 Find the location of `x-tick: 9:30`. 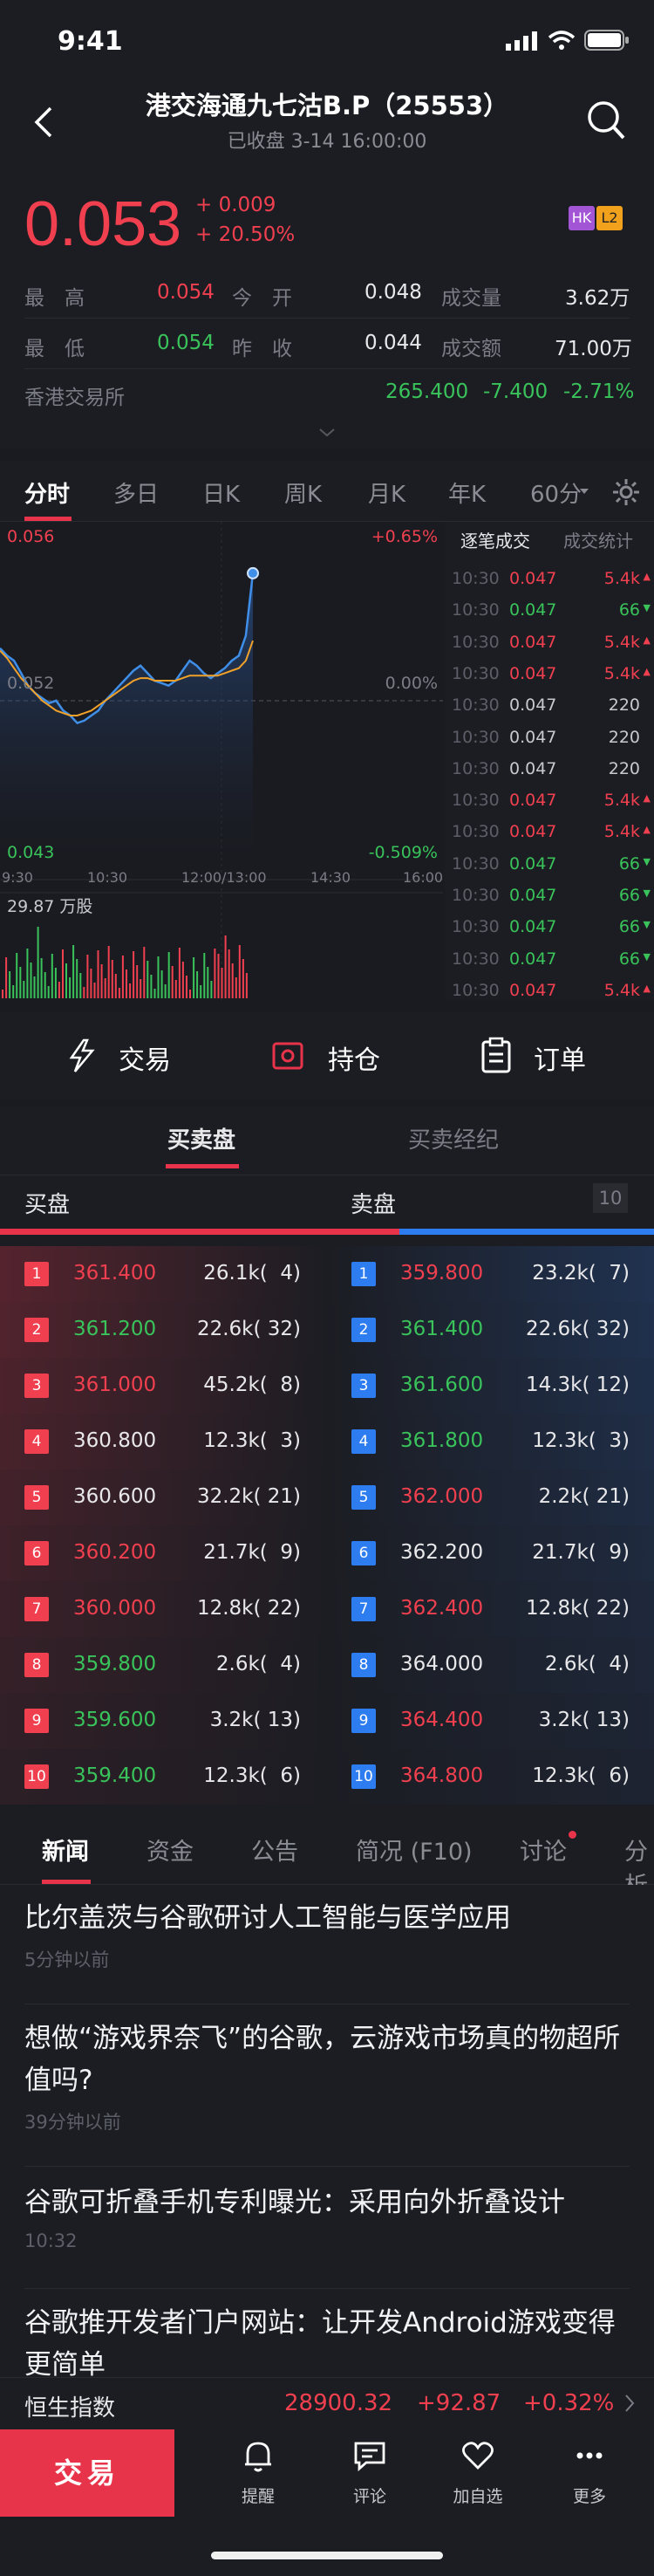

x-tick: 9:30 is located at coordinates (17, 877).